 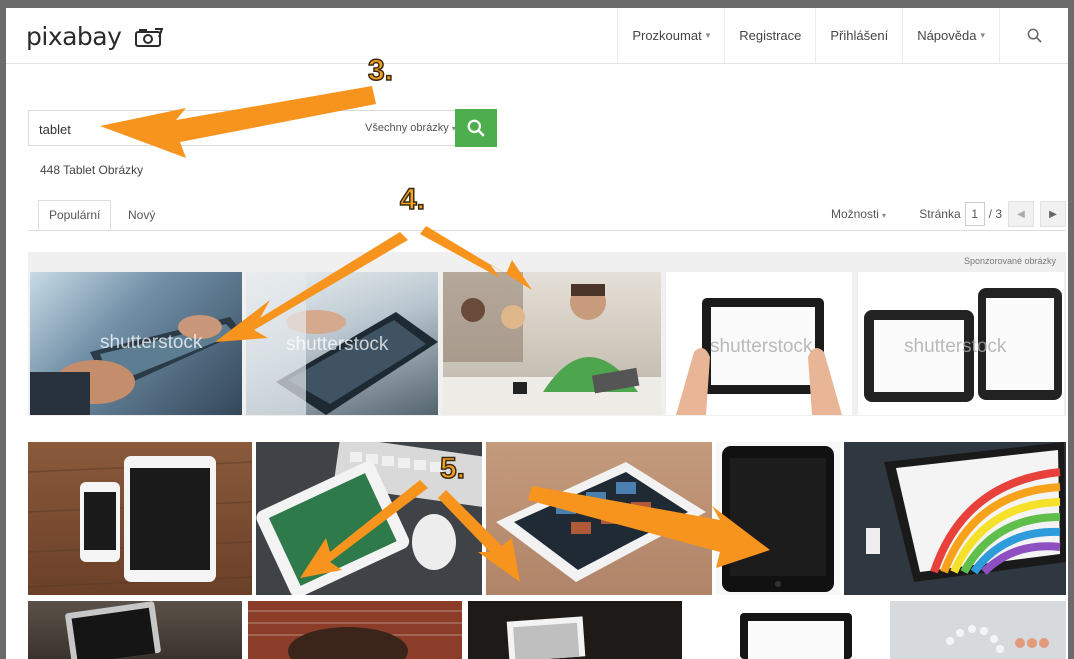 I want to click on arrow-step-5-right, so click(x=649, y=527).